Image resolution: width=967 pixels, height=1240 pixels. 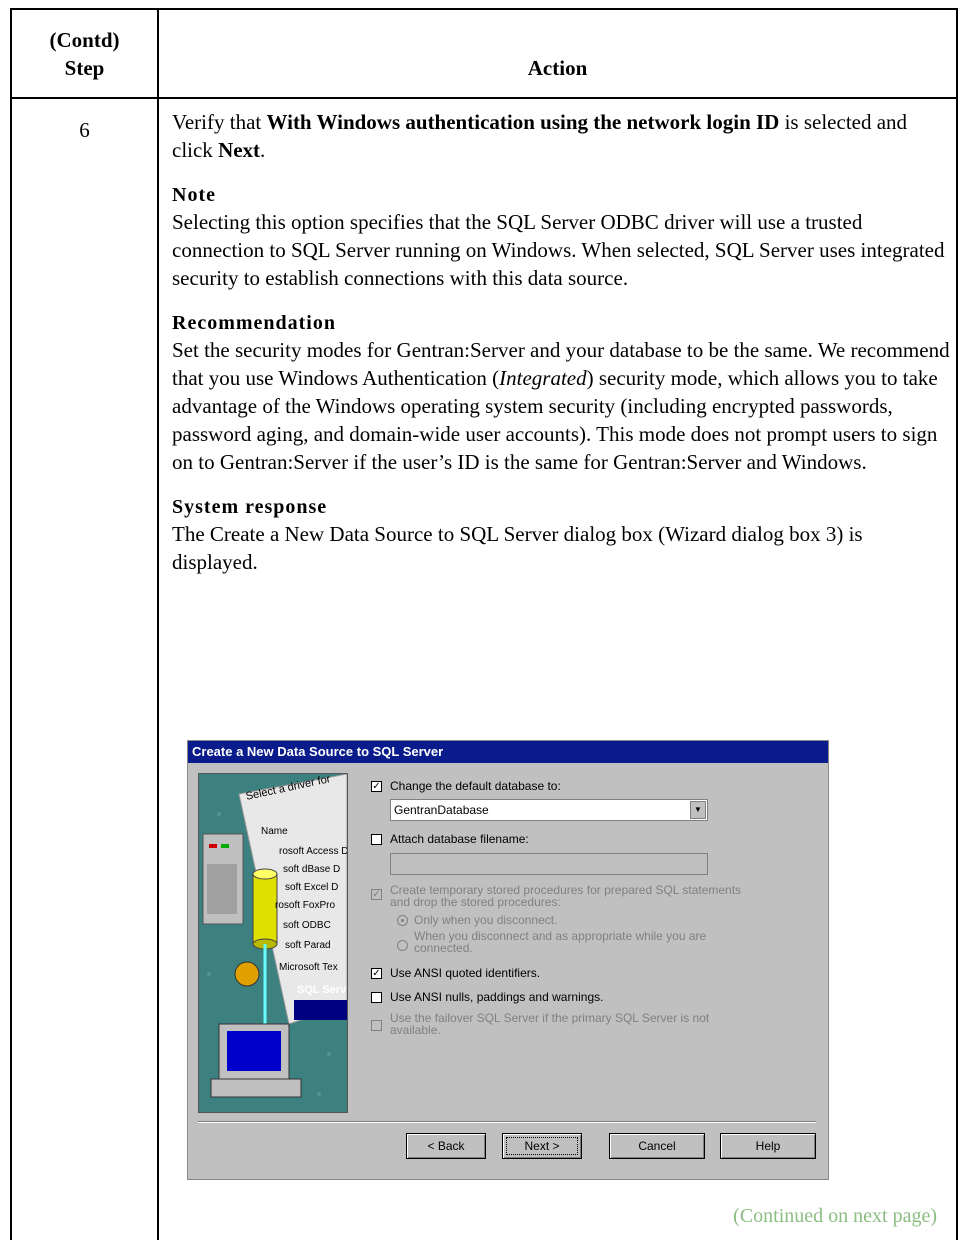 What do you see at coordinates (254, 323) in the screenshot?
I see `recommendation-heading: Recommendation` at bounding box center [254, 323].